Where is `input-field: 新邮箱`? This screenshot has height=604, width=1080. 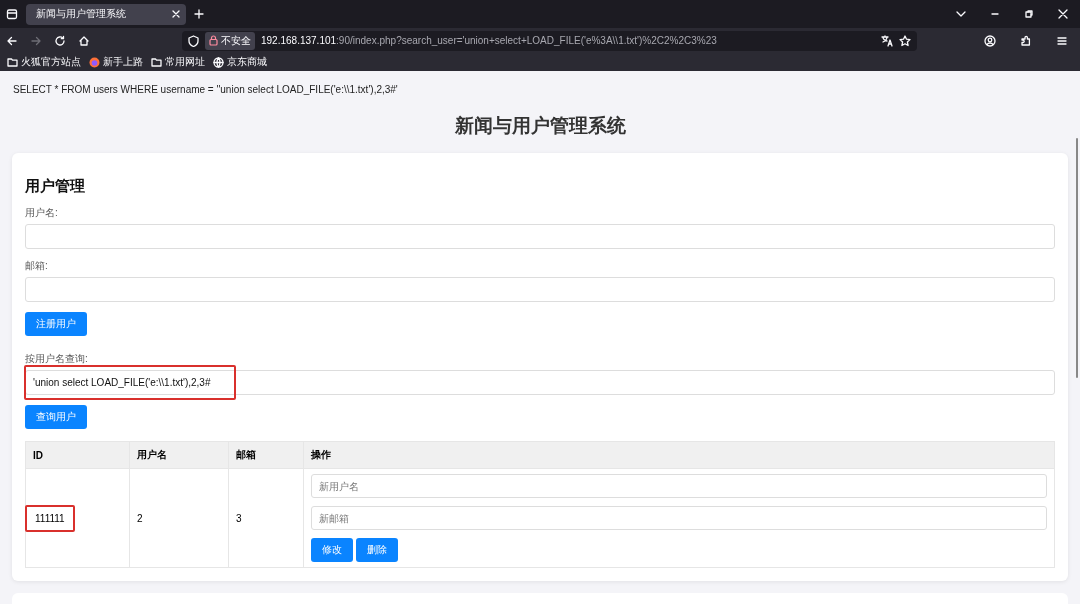
input-field: 新邮箱 is located at coordinates (679, 518).